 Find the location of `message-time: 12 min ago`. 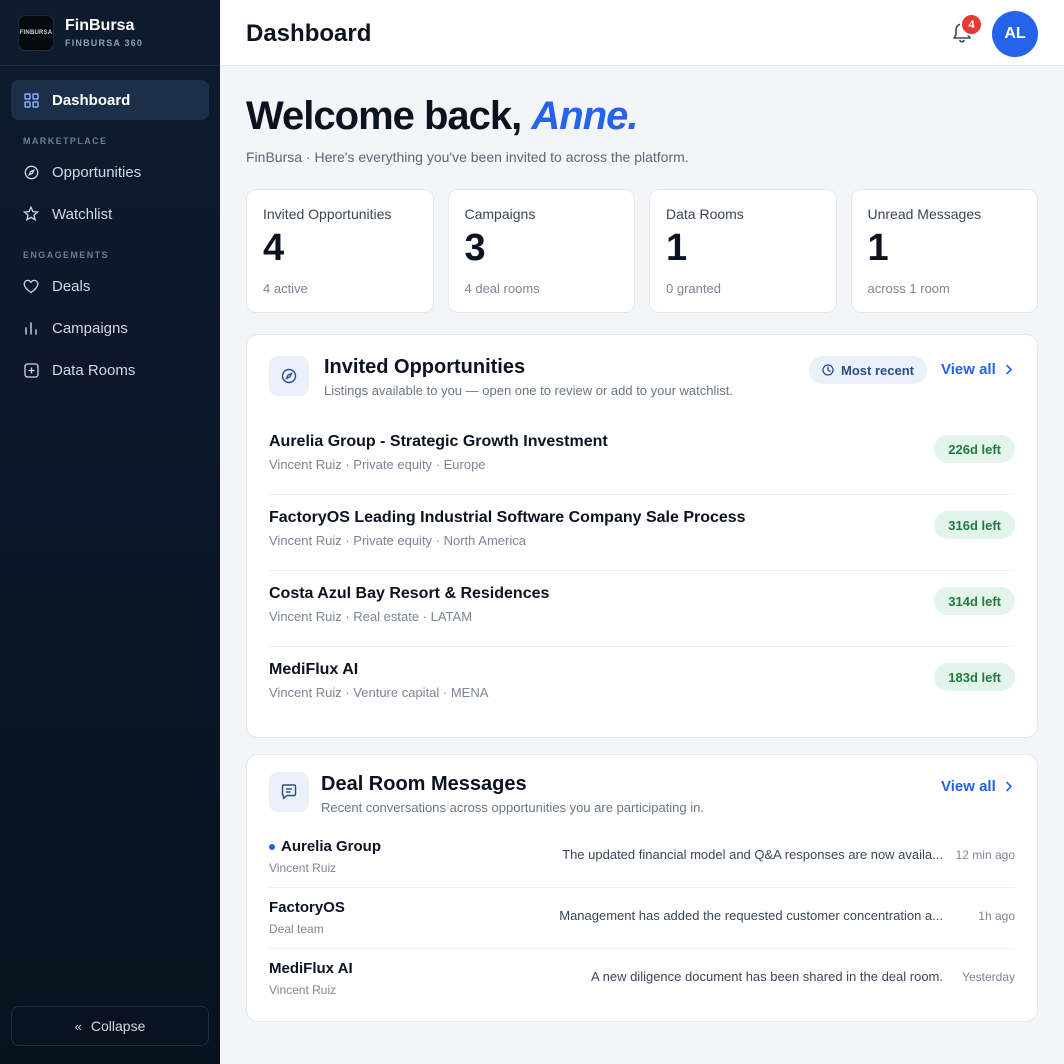

message-time: 12 min ago is located at coordinates (985, 855).